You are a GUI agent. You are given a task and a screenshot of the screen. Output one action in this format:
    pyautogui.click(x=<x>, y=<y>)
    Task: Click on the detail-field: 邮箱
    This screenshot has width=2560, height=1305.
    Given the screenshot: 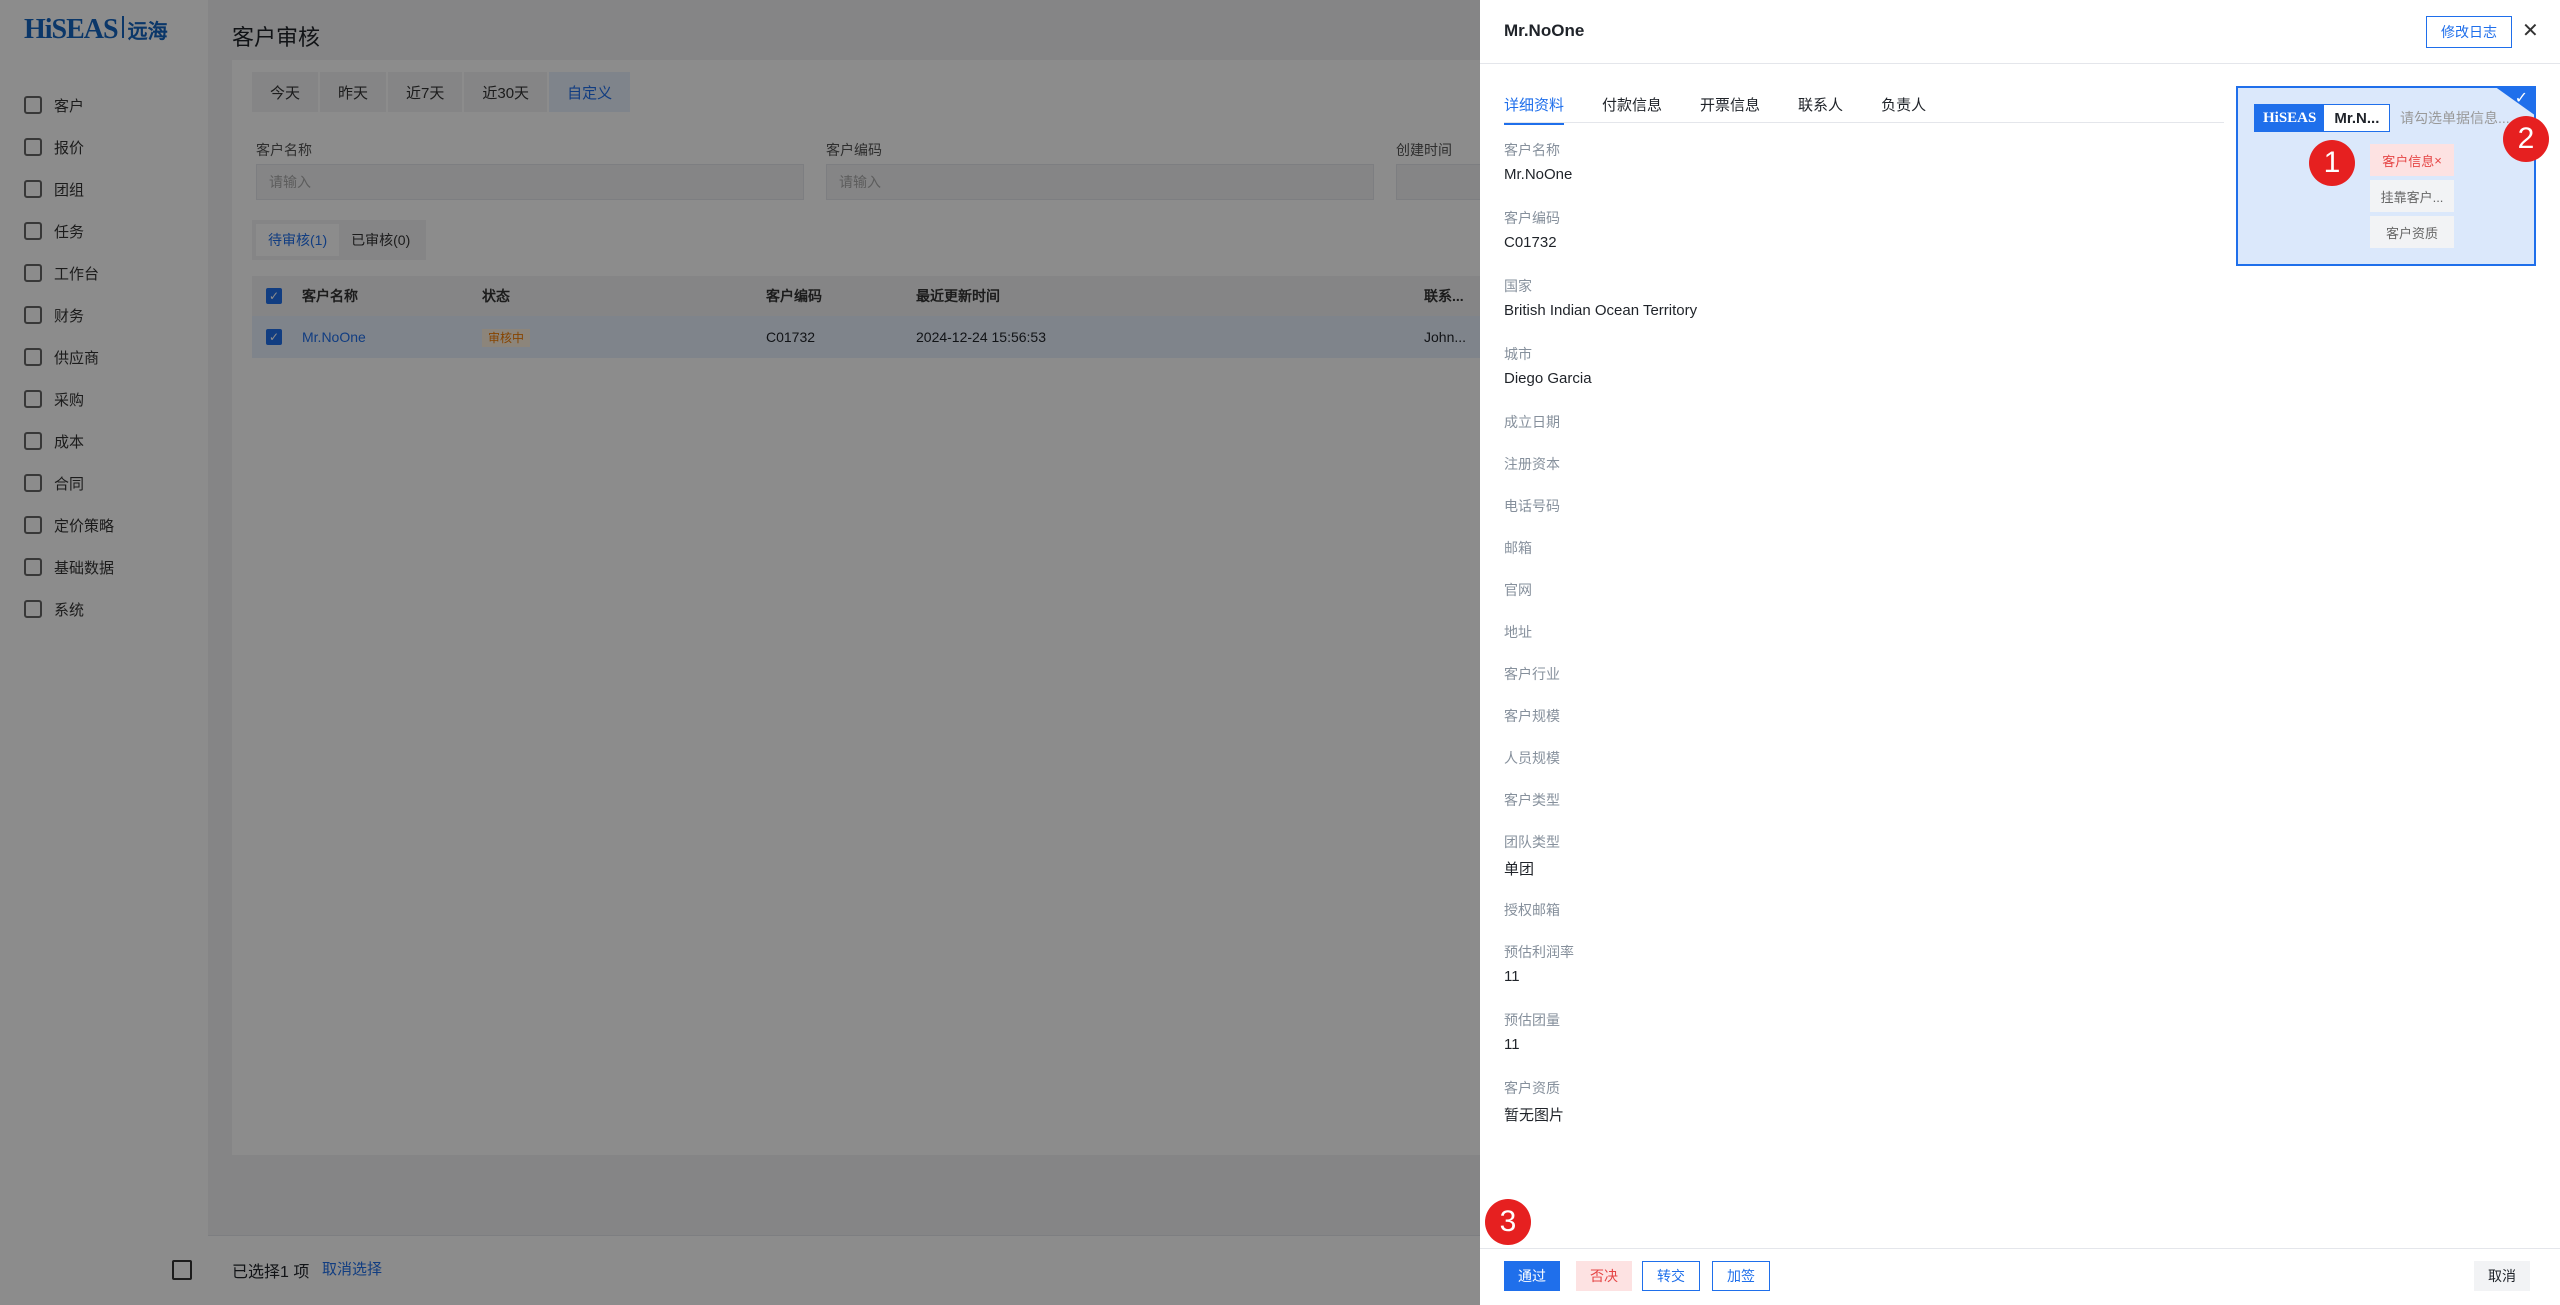 What is the action you would take?
    pyautogui.click(x=1600, y=548)
    